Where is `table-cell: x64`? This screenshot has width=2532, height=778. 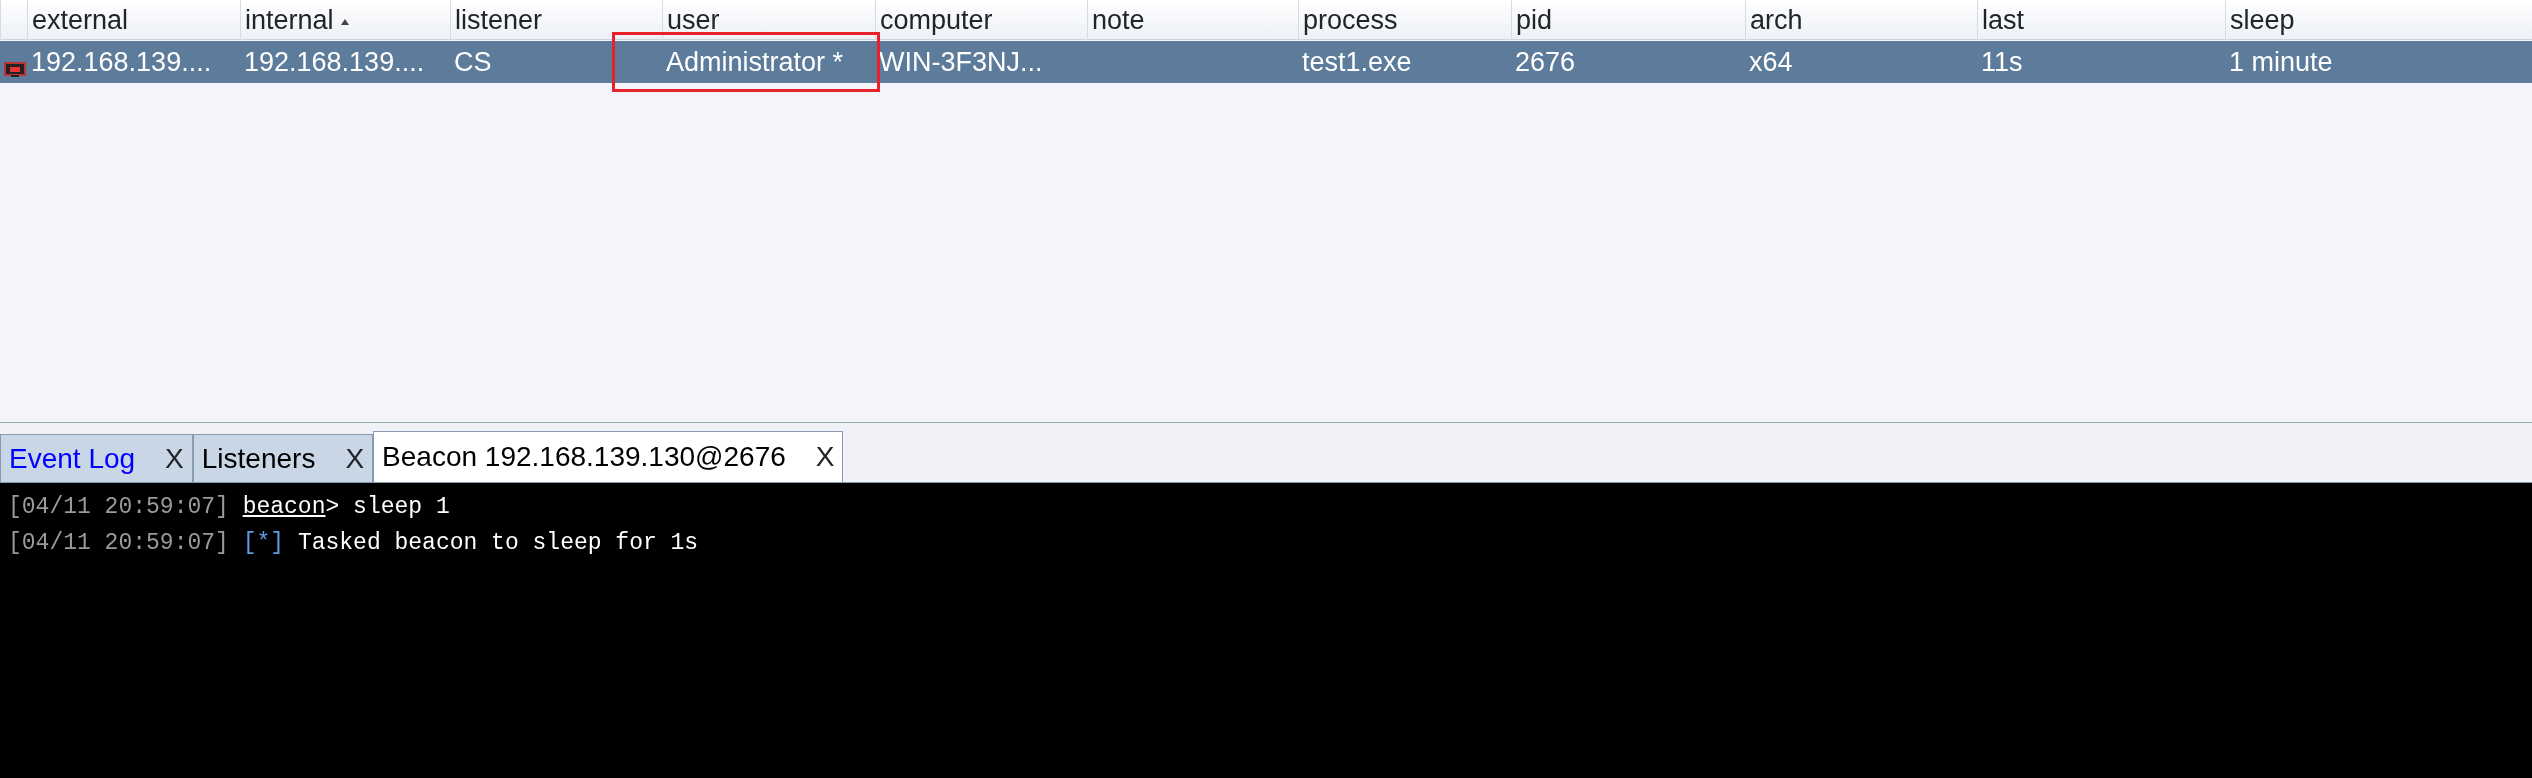 table-cell: x64 is located at coordinates (1771, 62).